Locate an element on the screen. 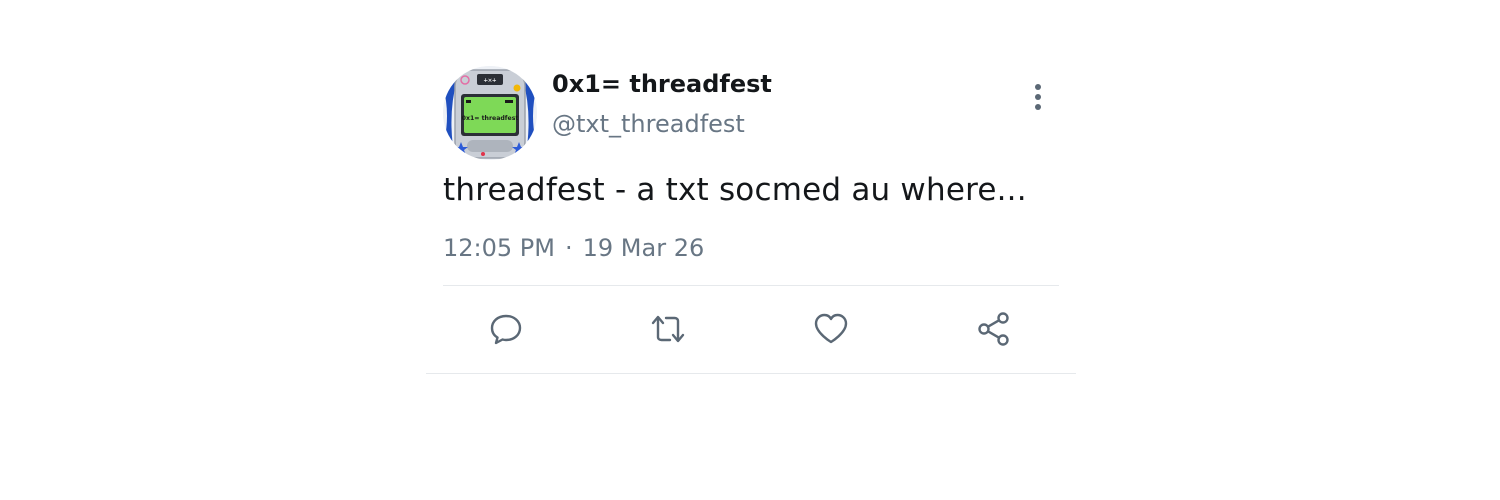 This screenshot has width=1500, height=500. share-button is located at coordinates (994, 329).